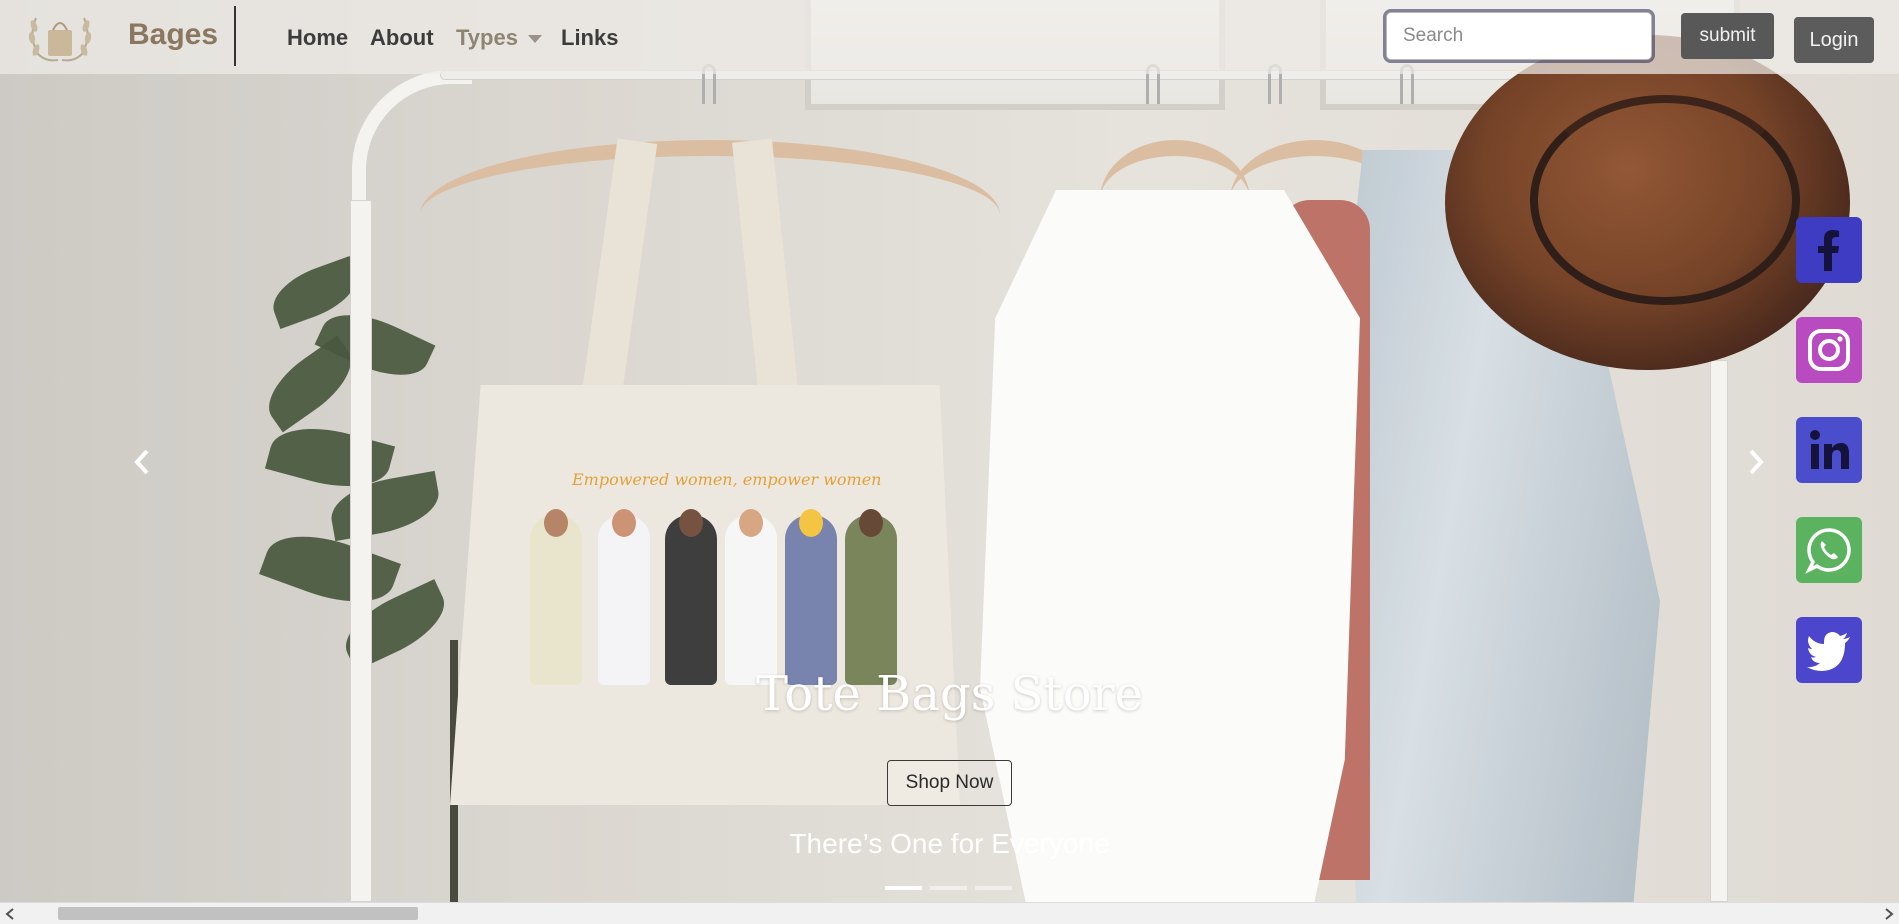  I want to click on scrollbar-thumb, so click(238, 913).